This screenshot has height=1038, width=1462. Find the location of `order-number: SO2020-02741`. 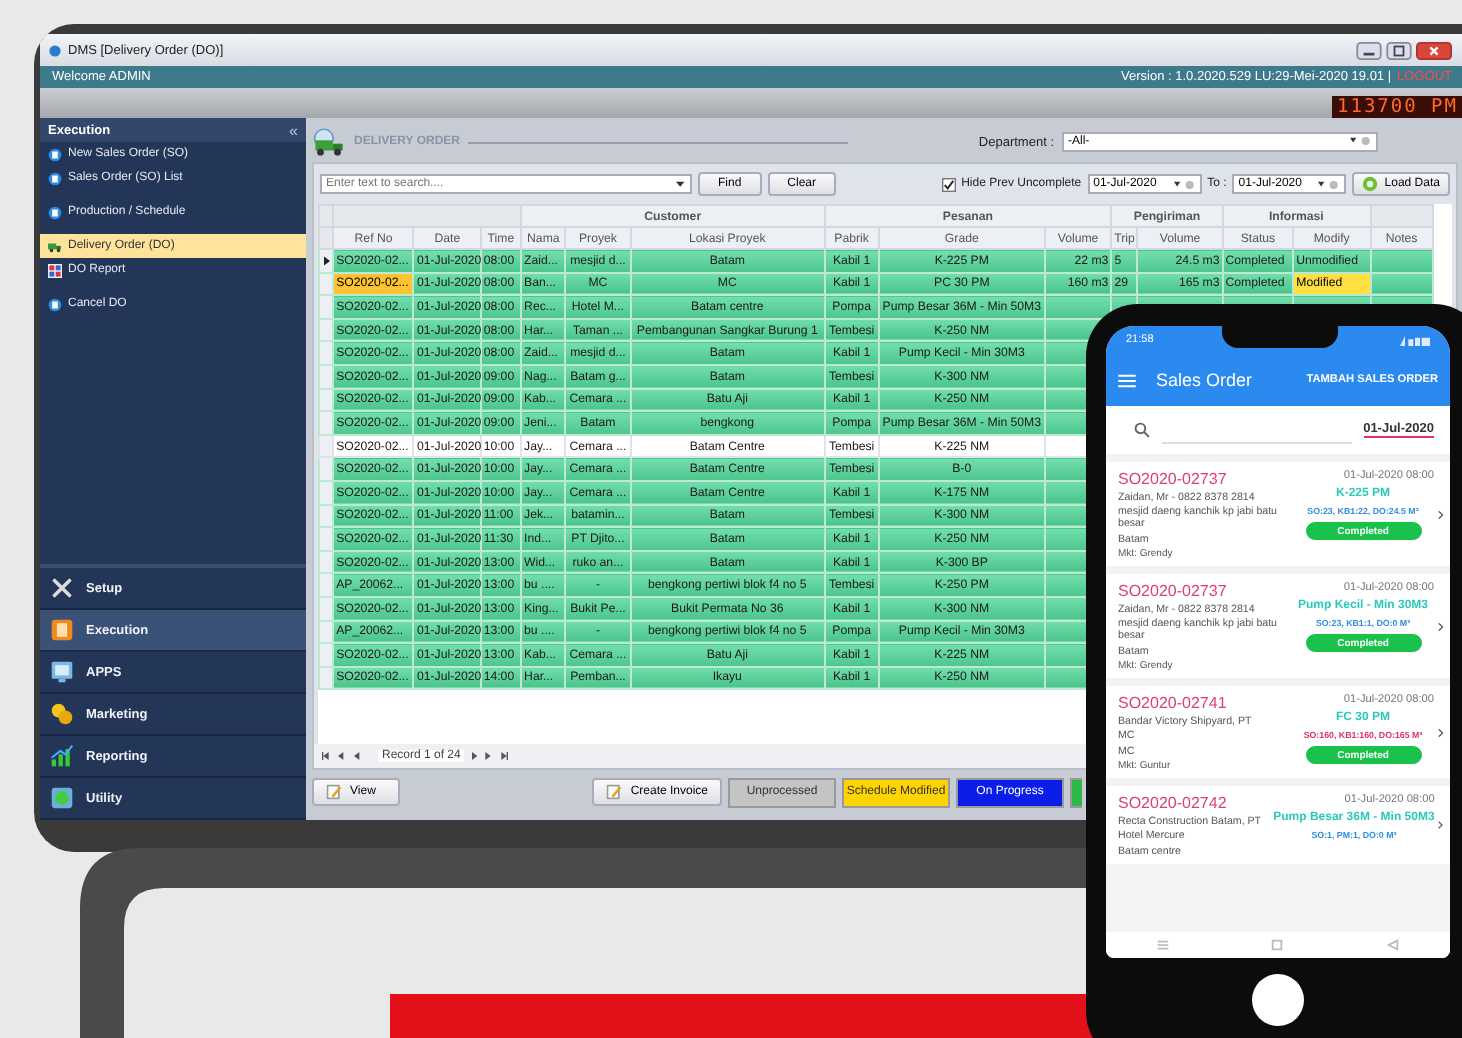

order-number: SO2020-02741 is located at coordinates (1173, 703).